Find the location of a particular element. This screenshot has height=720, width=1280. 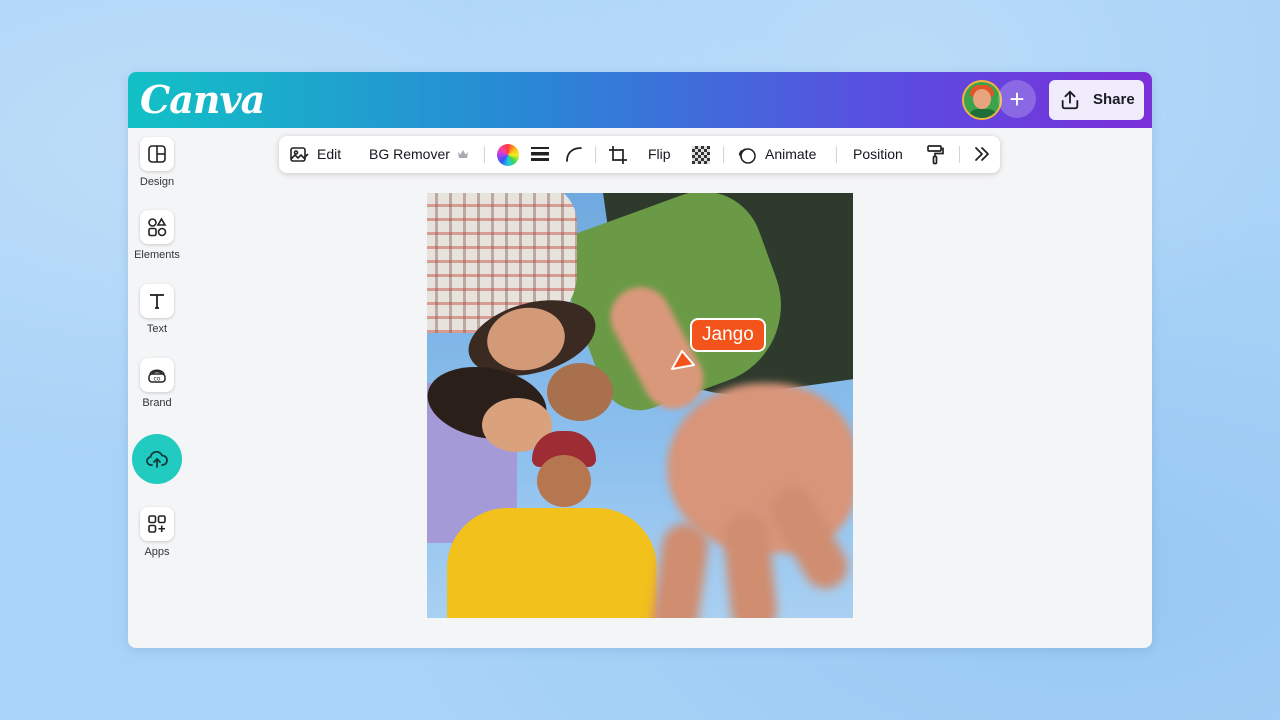

edit-label: Edit is located at coordinates (329, 154).